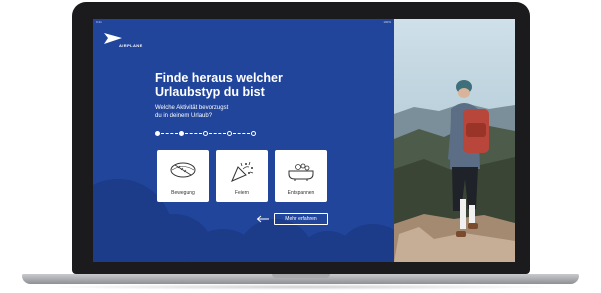 The width and height of the screenshot is (601, 293). What do you see at coordinates (300, 287) in the screenshot?
I see `laptop-shadow` at bounding box center [300, 287].